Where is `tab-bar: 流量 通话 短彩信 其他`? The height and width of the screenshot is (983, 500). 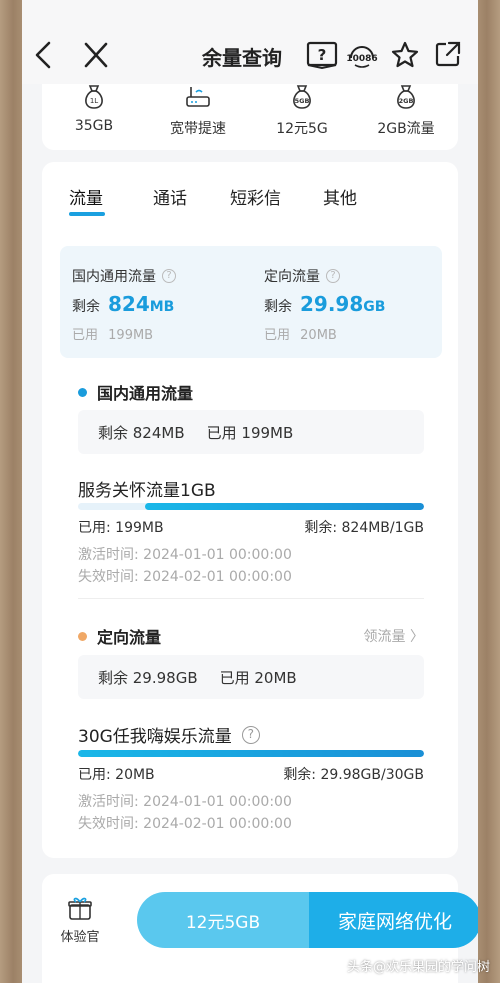 tab-bar: 流量 通话 短彩信 其他 is located at coordinates (250, 192).